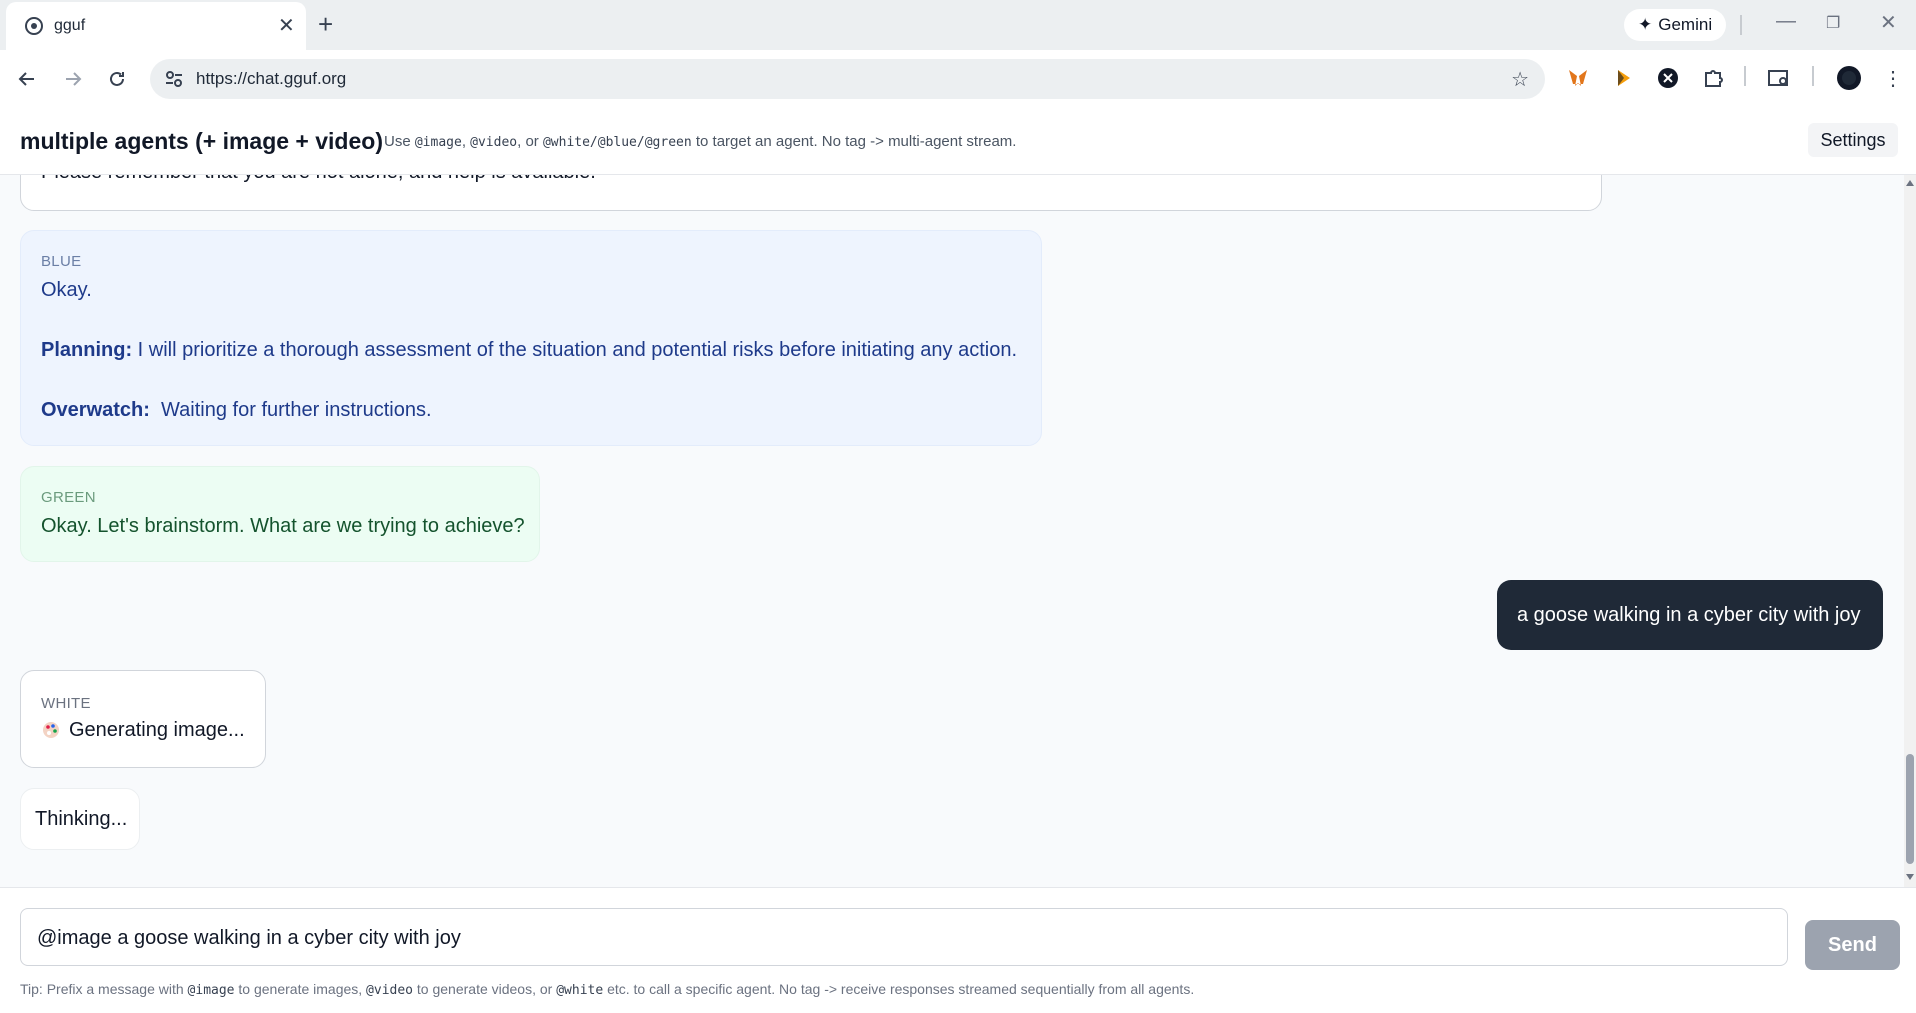 The width and height of the screenshot is (1916, 1013). Describe the element at coordinates (201, 141) in the screenshot. I see `page-title: multiple agents (+ image + video)` at that location.